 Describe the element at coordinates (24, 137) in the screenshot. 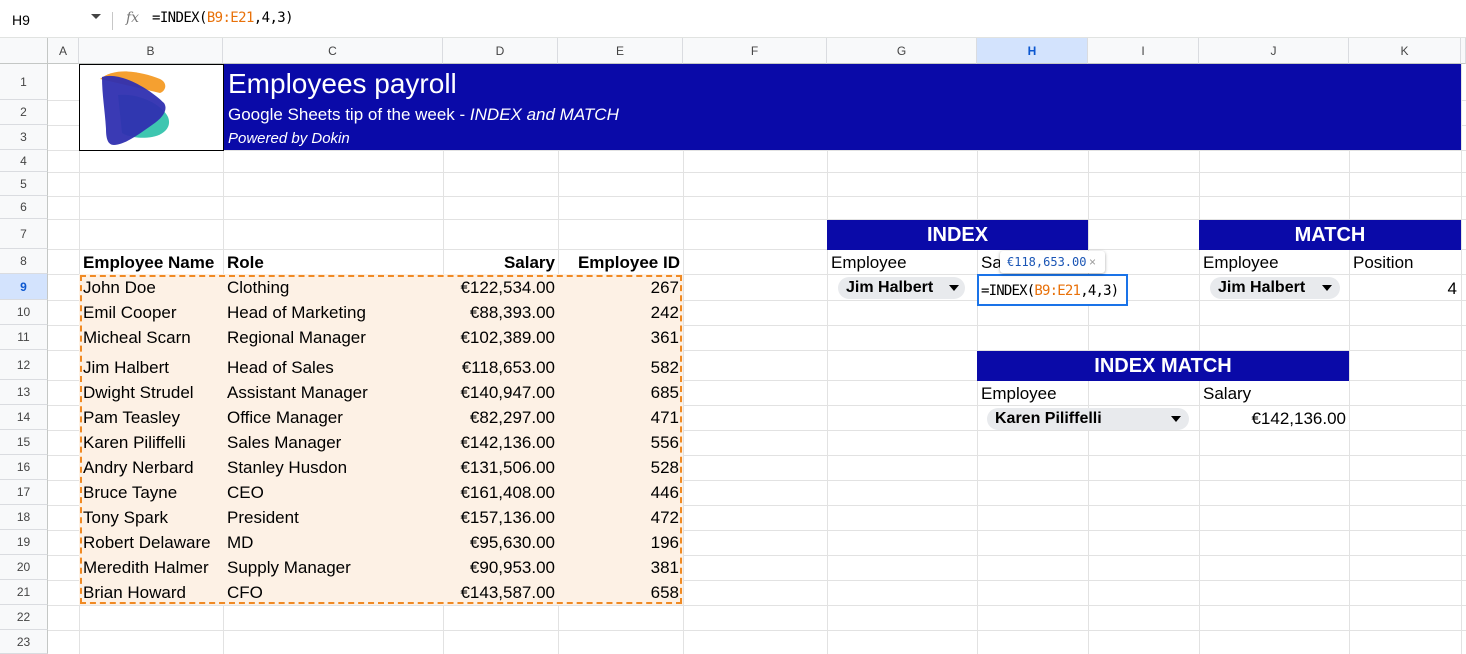

I see `row-header-3: 3` at that location.